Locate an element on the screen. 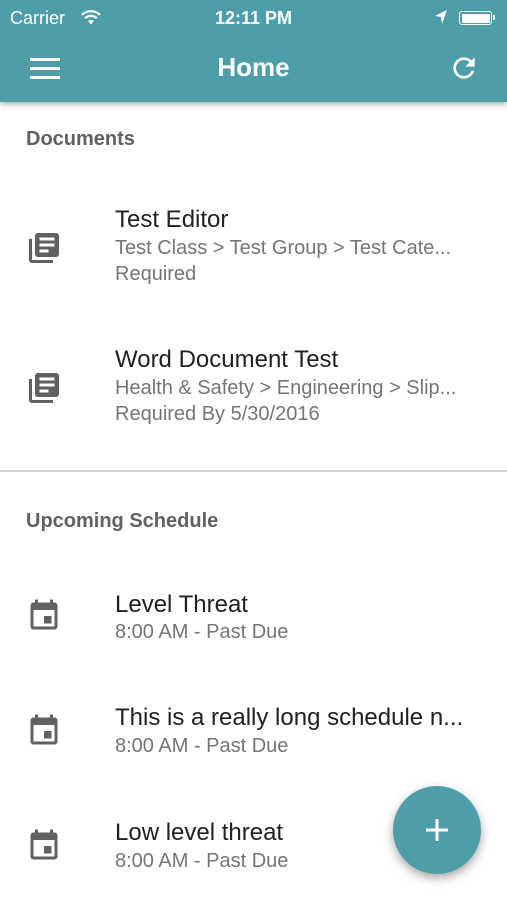 The height and width of the screenshot is (900, 507). schedule-item: Level Threat 8:00 AM - Past Due is located at coordinates (253, 625).